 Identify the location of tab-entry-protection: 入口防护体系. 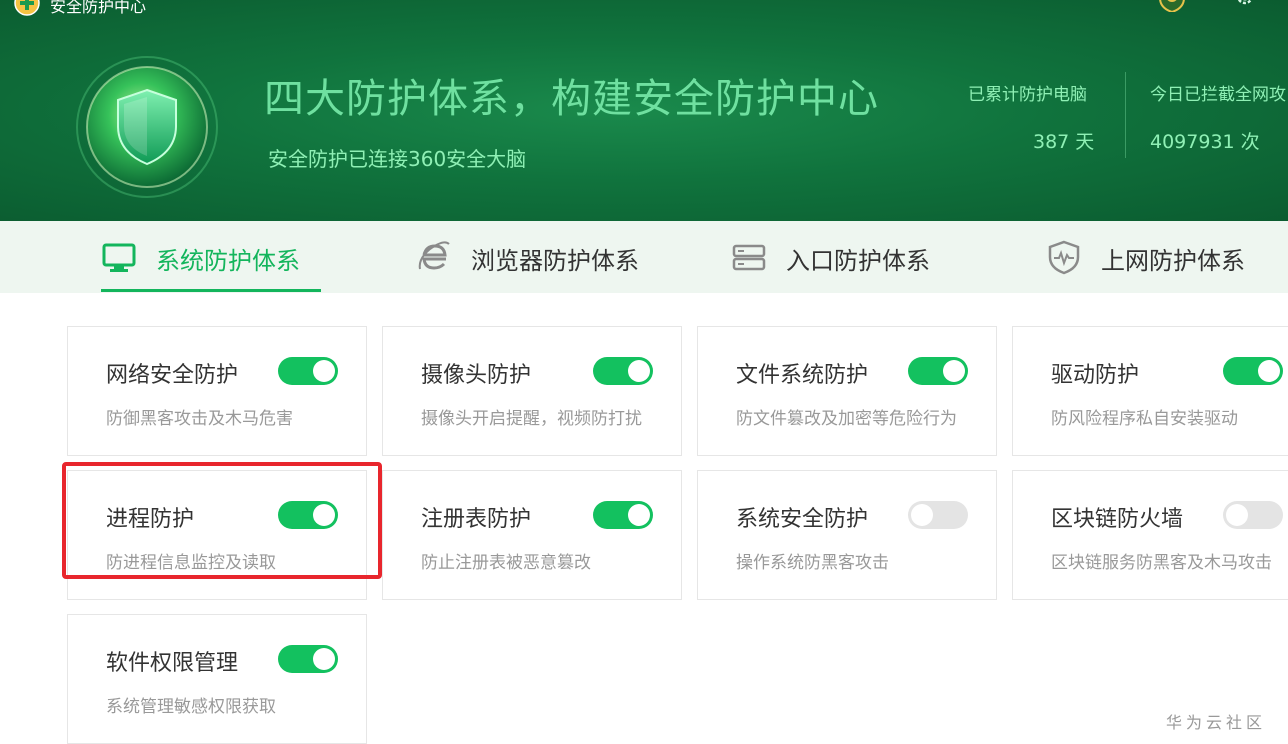
(836, 257).